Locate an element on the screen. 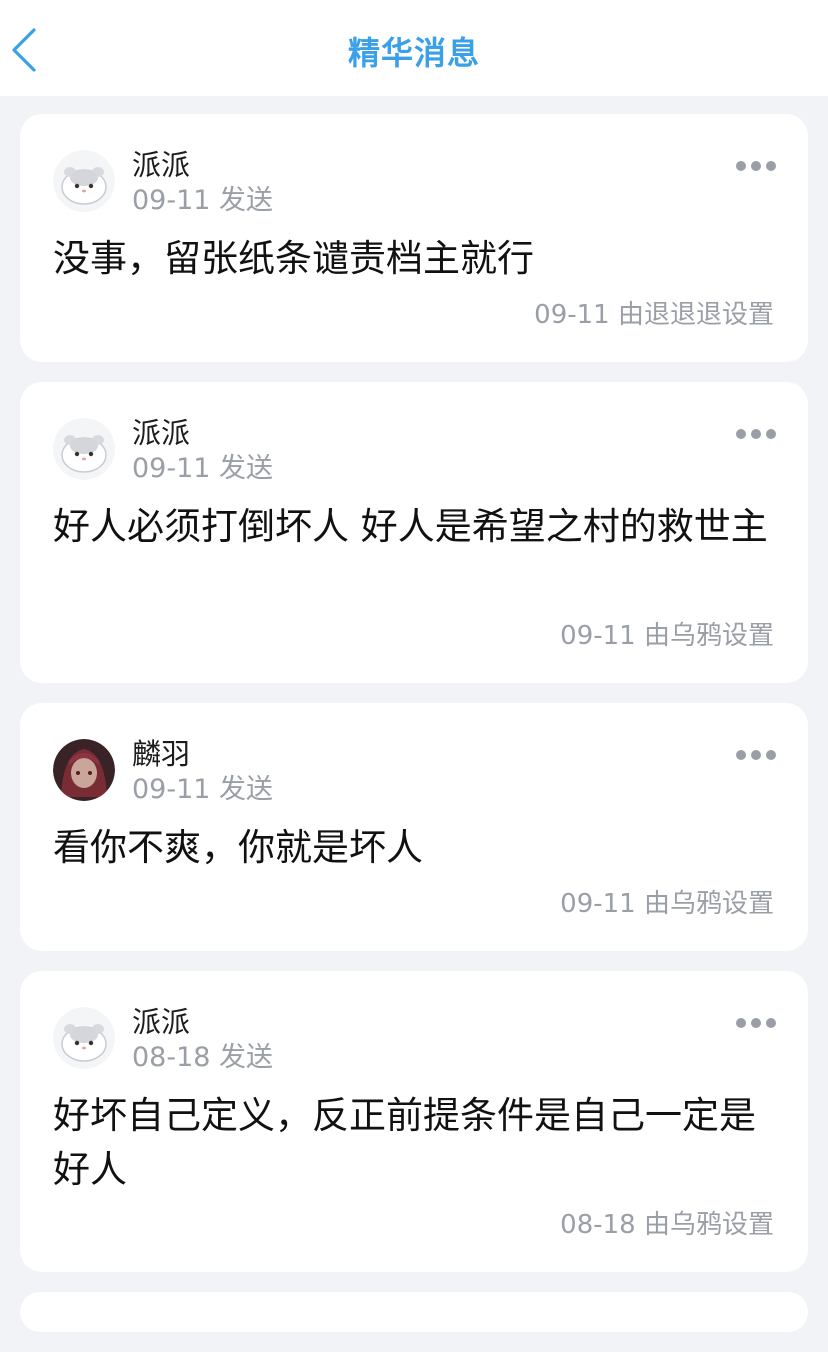 The height and width of the screenshot is (1352, 828). set-by-info: 08-18 由乌鸦设置 is located at coordinates (667, 1225).